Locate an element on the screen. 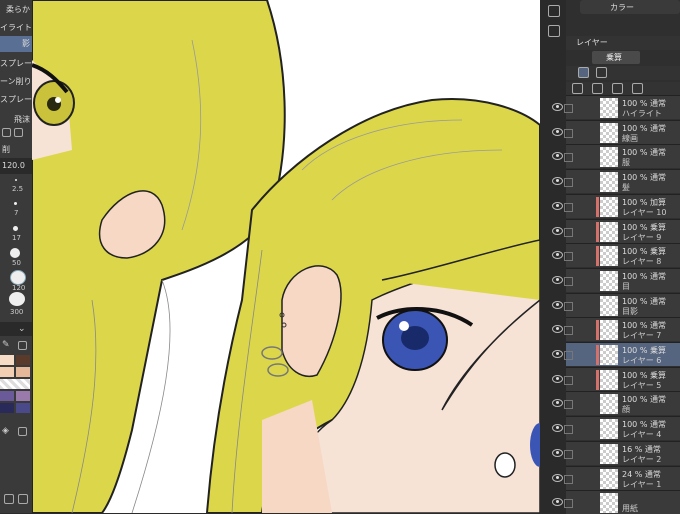 The width and height of the screenshot is (680, 514). bucket-icon: ◈ is located at coordinates (5, 431).